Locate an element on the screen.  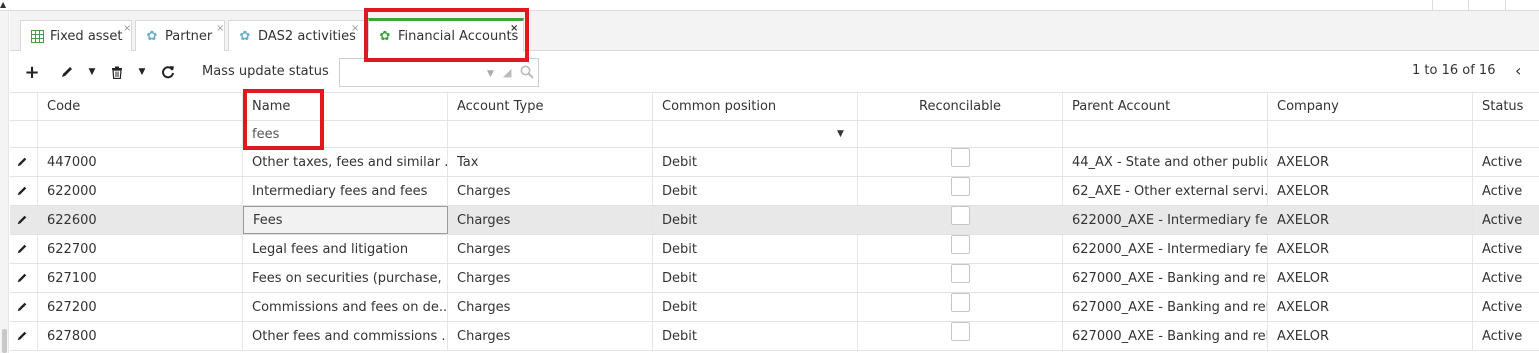
cell-code: 627100 is located at coordinates (140, 278).